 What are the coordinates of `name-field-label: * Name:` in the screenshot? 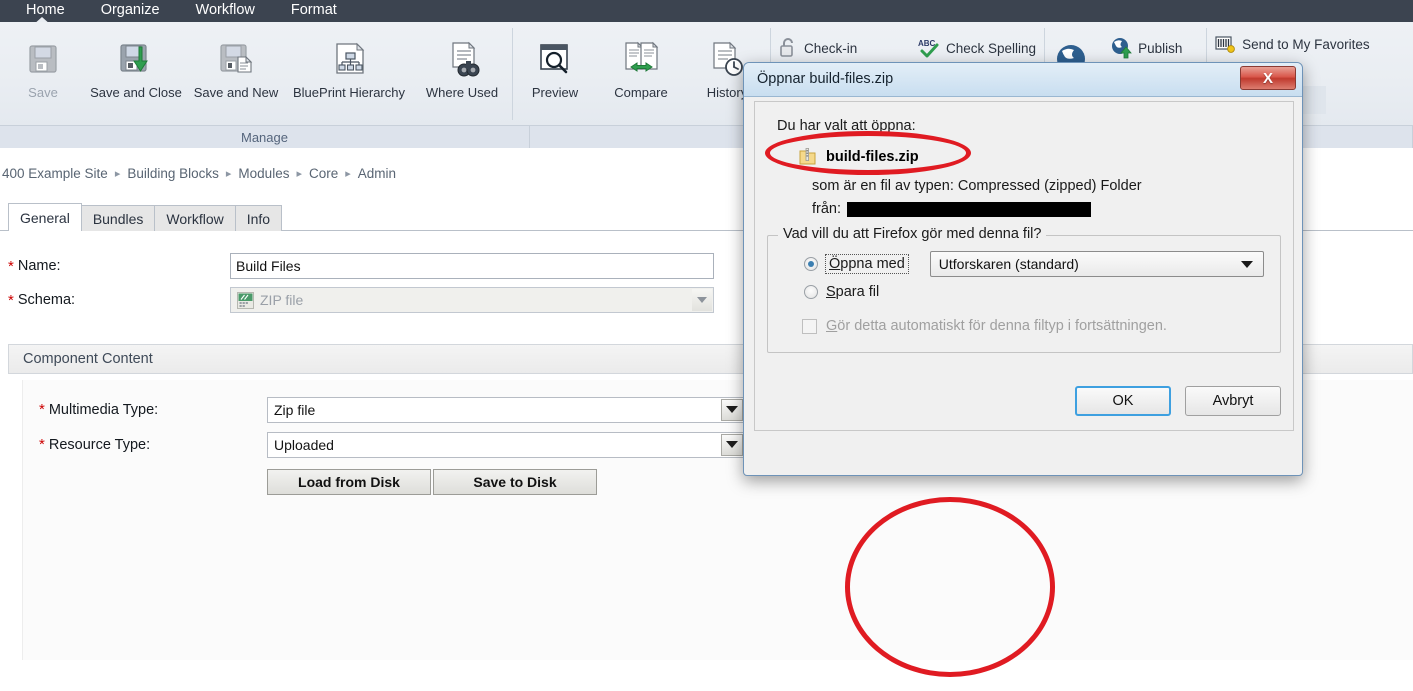 It's located at (119, 266).